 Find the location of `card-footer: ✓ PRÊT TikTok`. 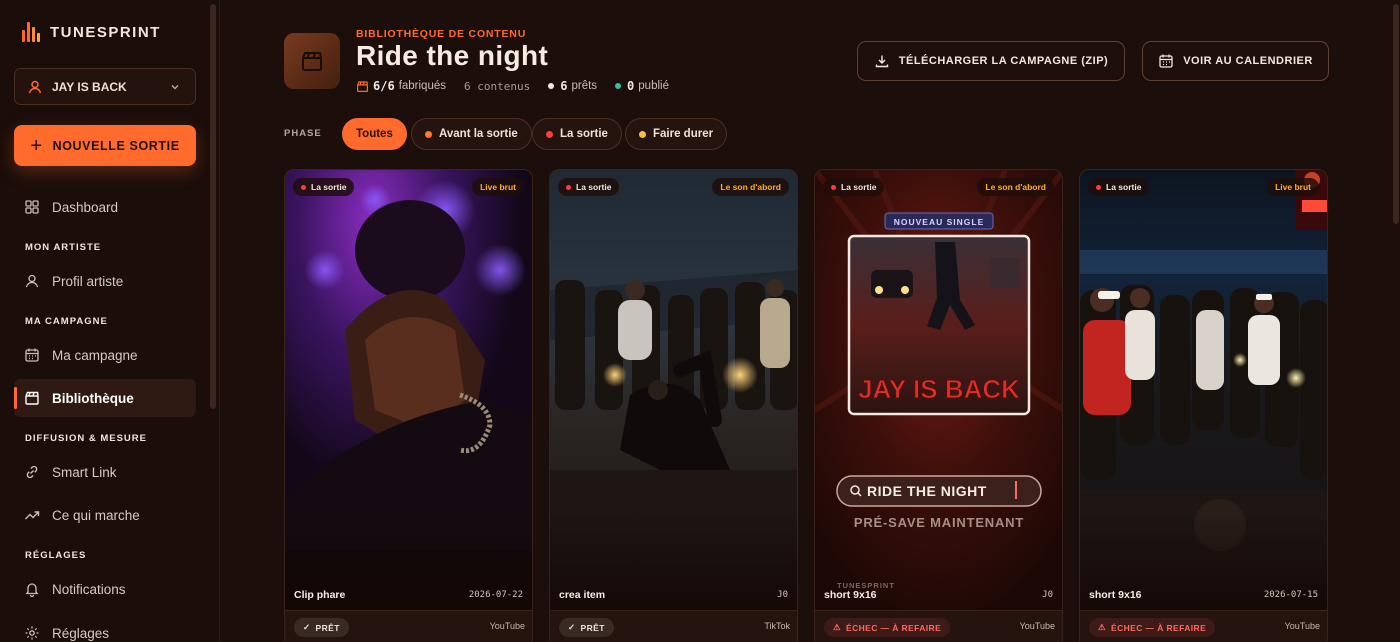

card-footer: ✓ PRÊT TikTok is located at coordinates (673, 626).